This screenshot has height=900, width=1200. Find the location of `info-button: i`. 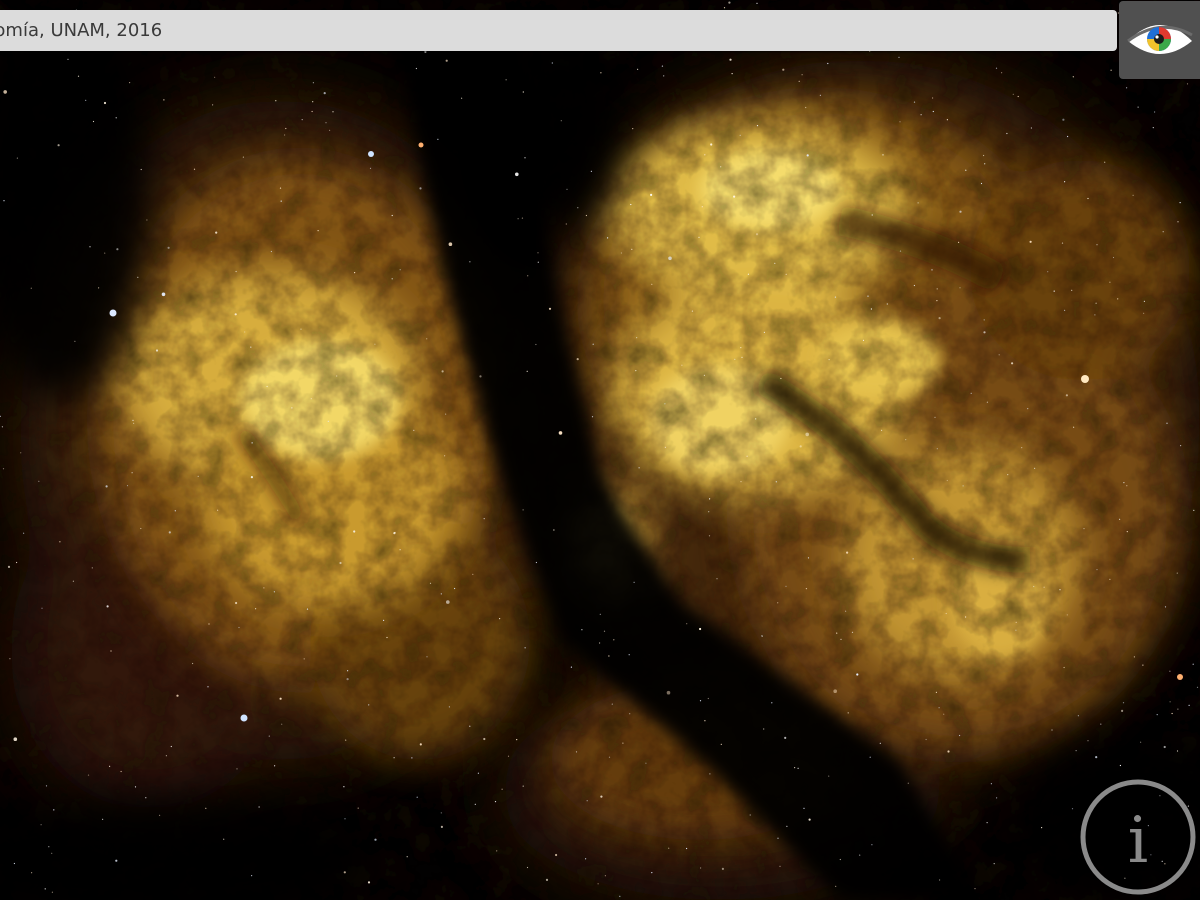

info-button: i is located at coordinates (1138, 837).